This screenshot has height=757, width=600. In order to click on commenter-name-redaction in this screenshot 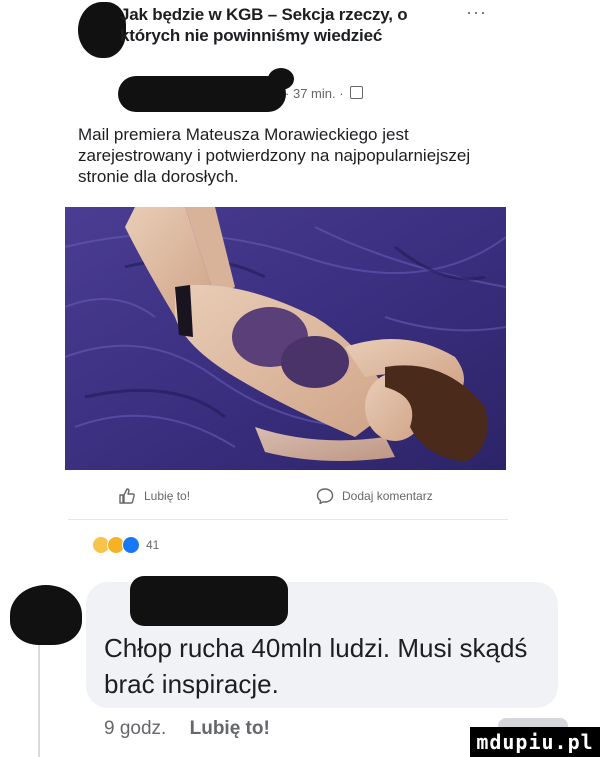, I will do `click(209, 601)`.